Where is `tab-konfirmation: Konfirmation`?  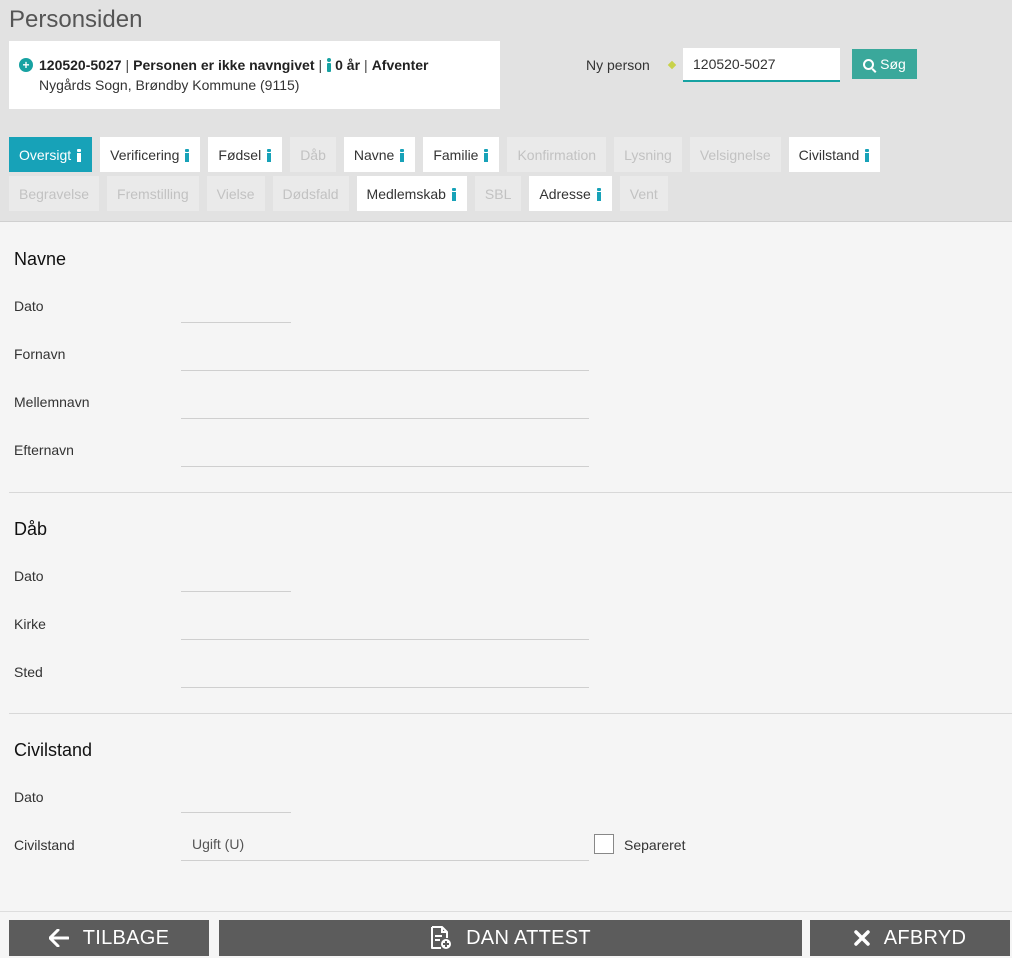 tab-konfirmation: Konfirmation is located at coordinates (557, 154).